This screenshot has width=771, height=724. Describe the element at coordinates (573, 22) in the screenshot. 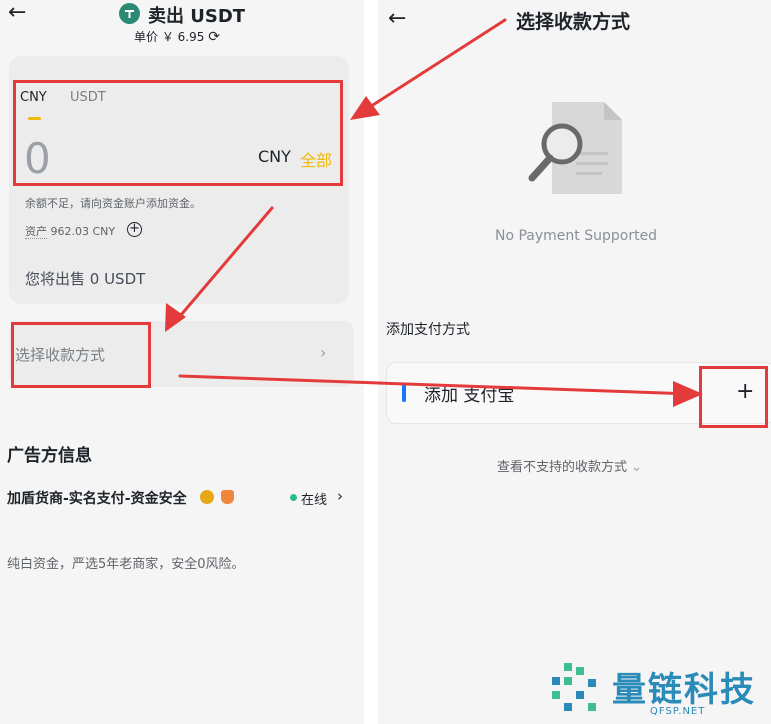

I see `page-title: 选择收款方式` at that location.